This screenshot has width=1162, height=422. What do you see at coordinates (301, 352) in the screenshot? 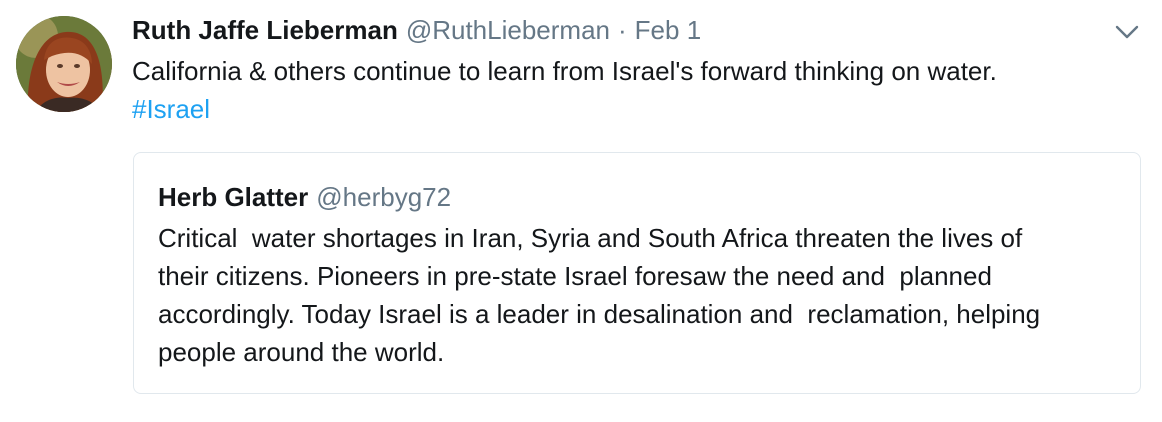
I see `quoted-text-line: people around the world.` at bounding box center [301, 352].